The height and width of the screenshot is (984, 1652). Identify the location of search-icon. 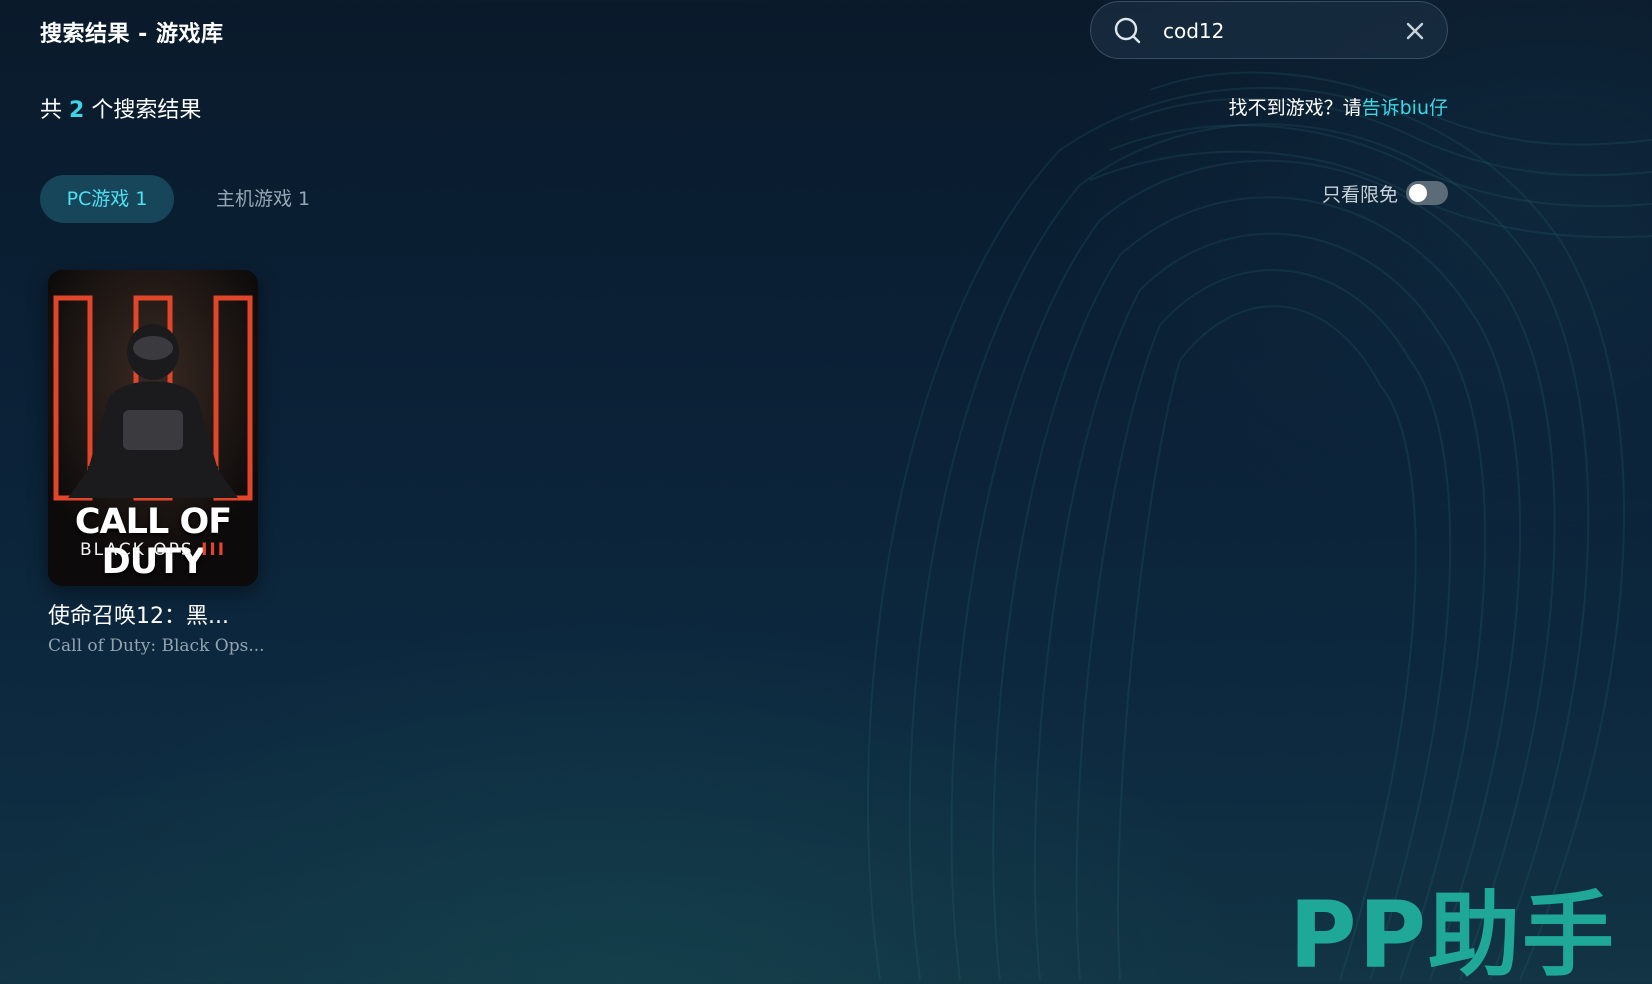
(1127, 30).